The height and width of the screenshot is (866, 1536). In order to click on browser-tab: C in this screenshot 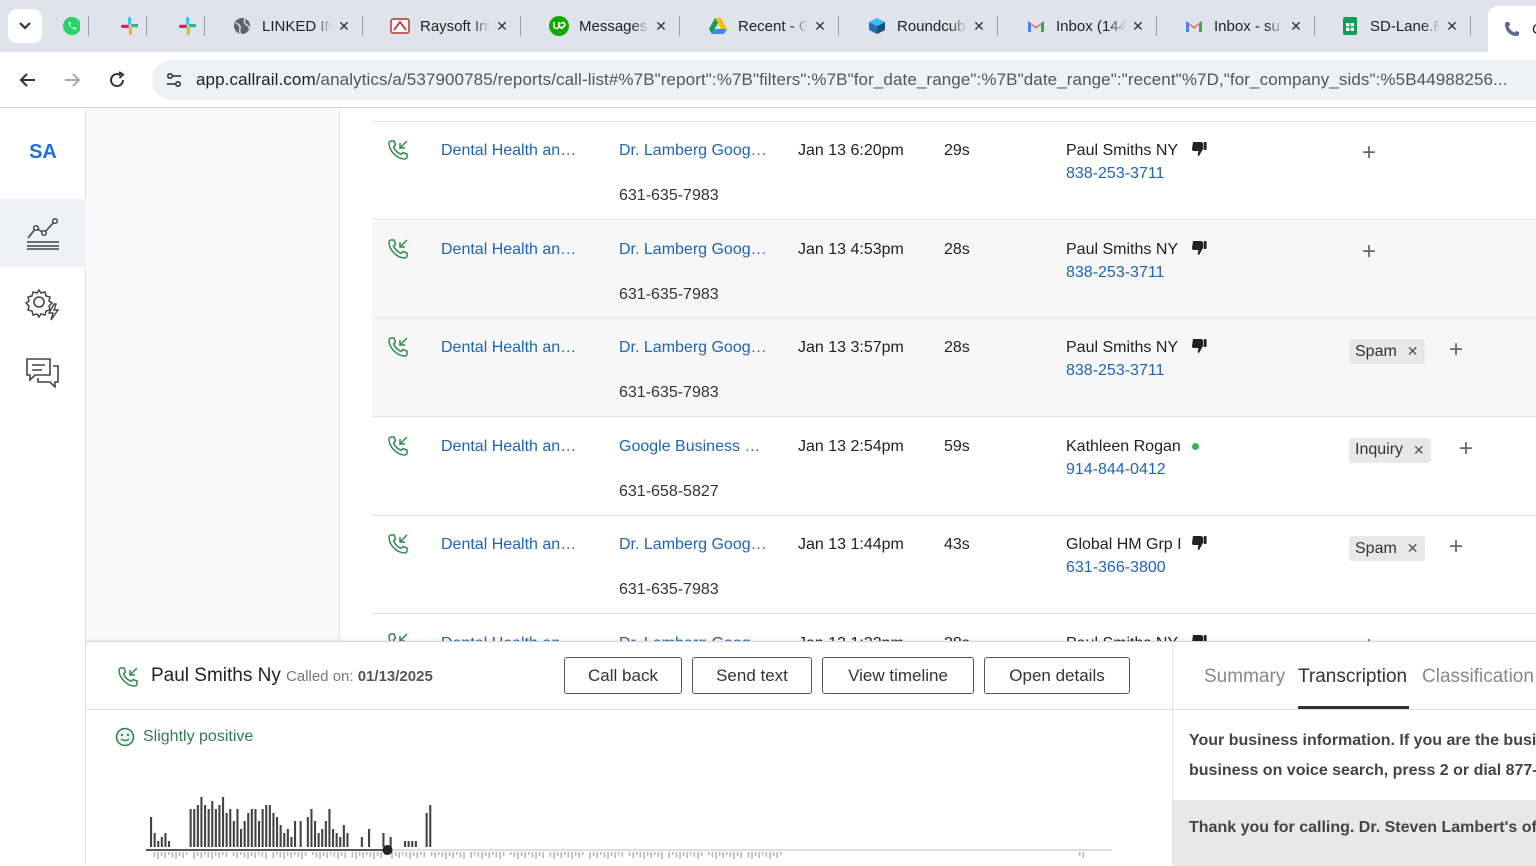, I will do `click(1512, 29)`.